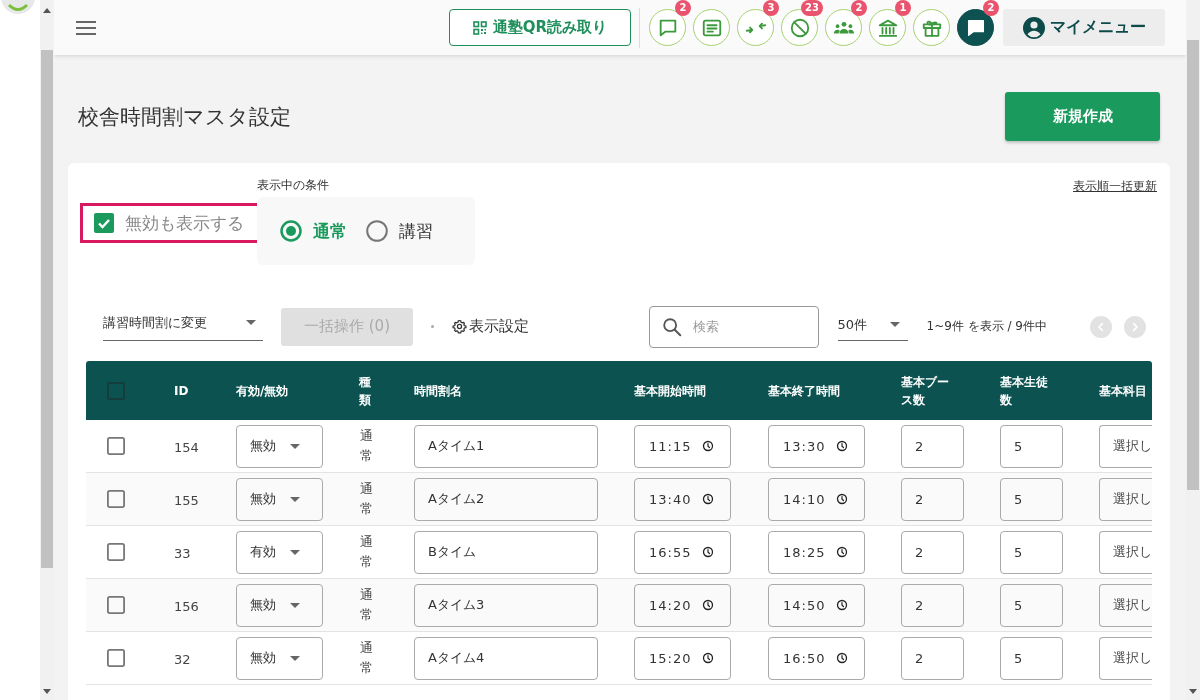  I want to click on time-field: 18:25, so click(816, 552).